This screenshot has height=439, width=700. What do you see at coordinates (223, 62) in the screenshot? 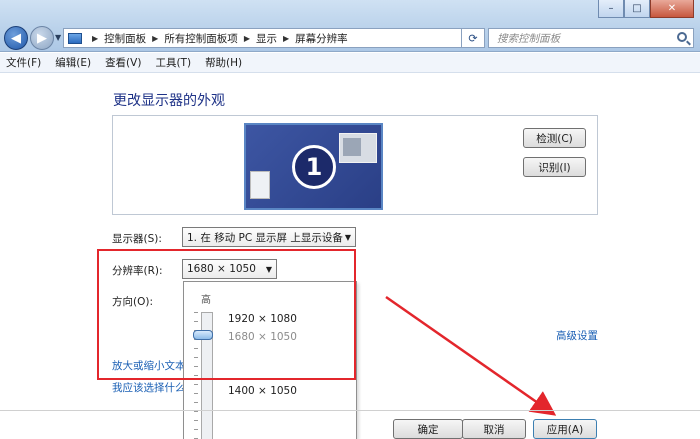
I see `menu-help: 帮助(H)` at bounding box center [223, 62].